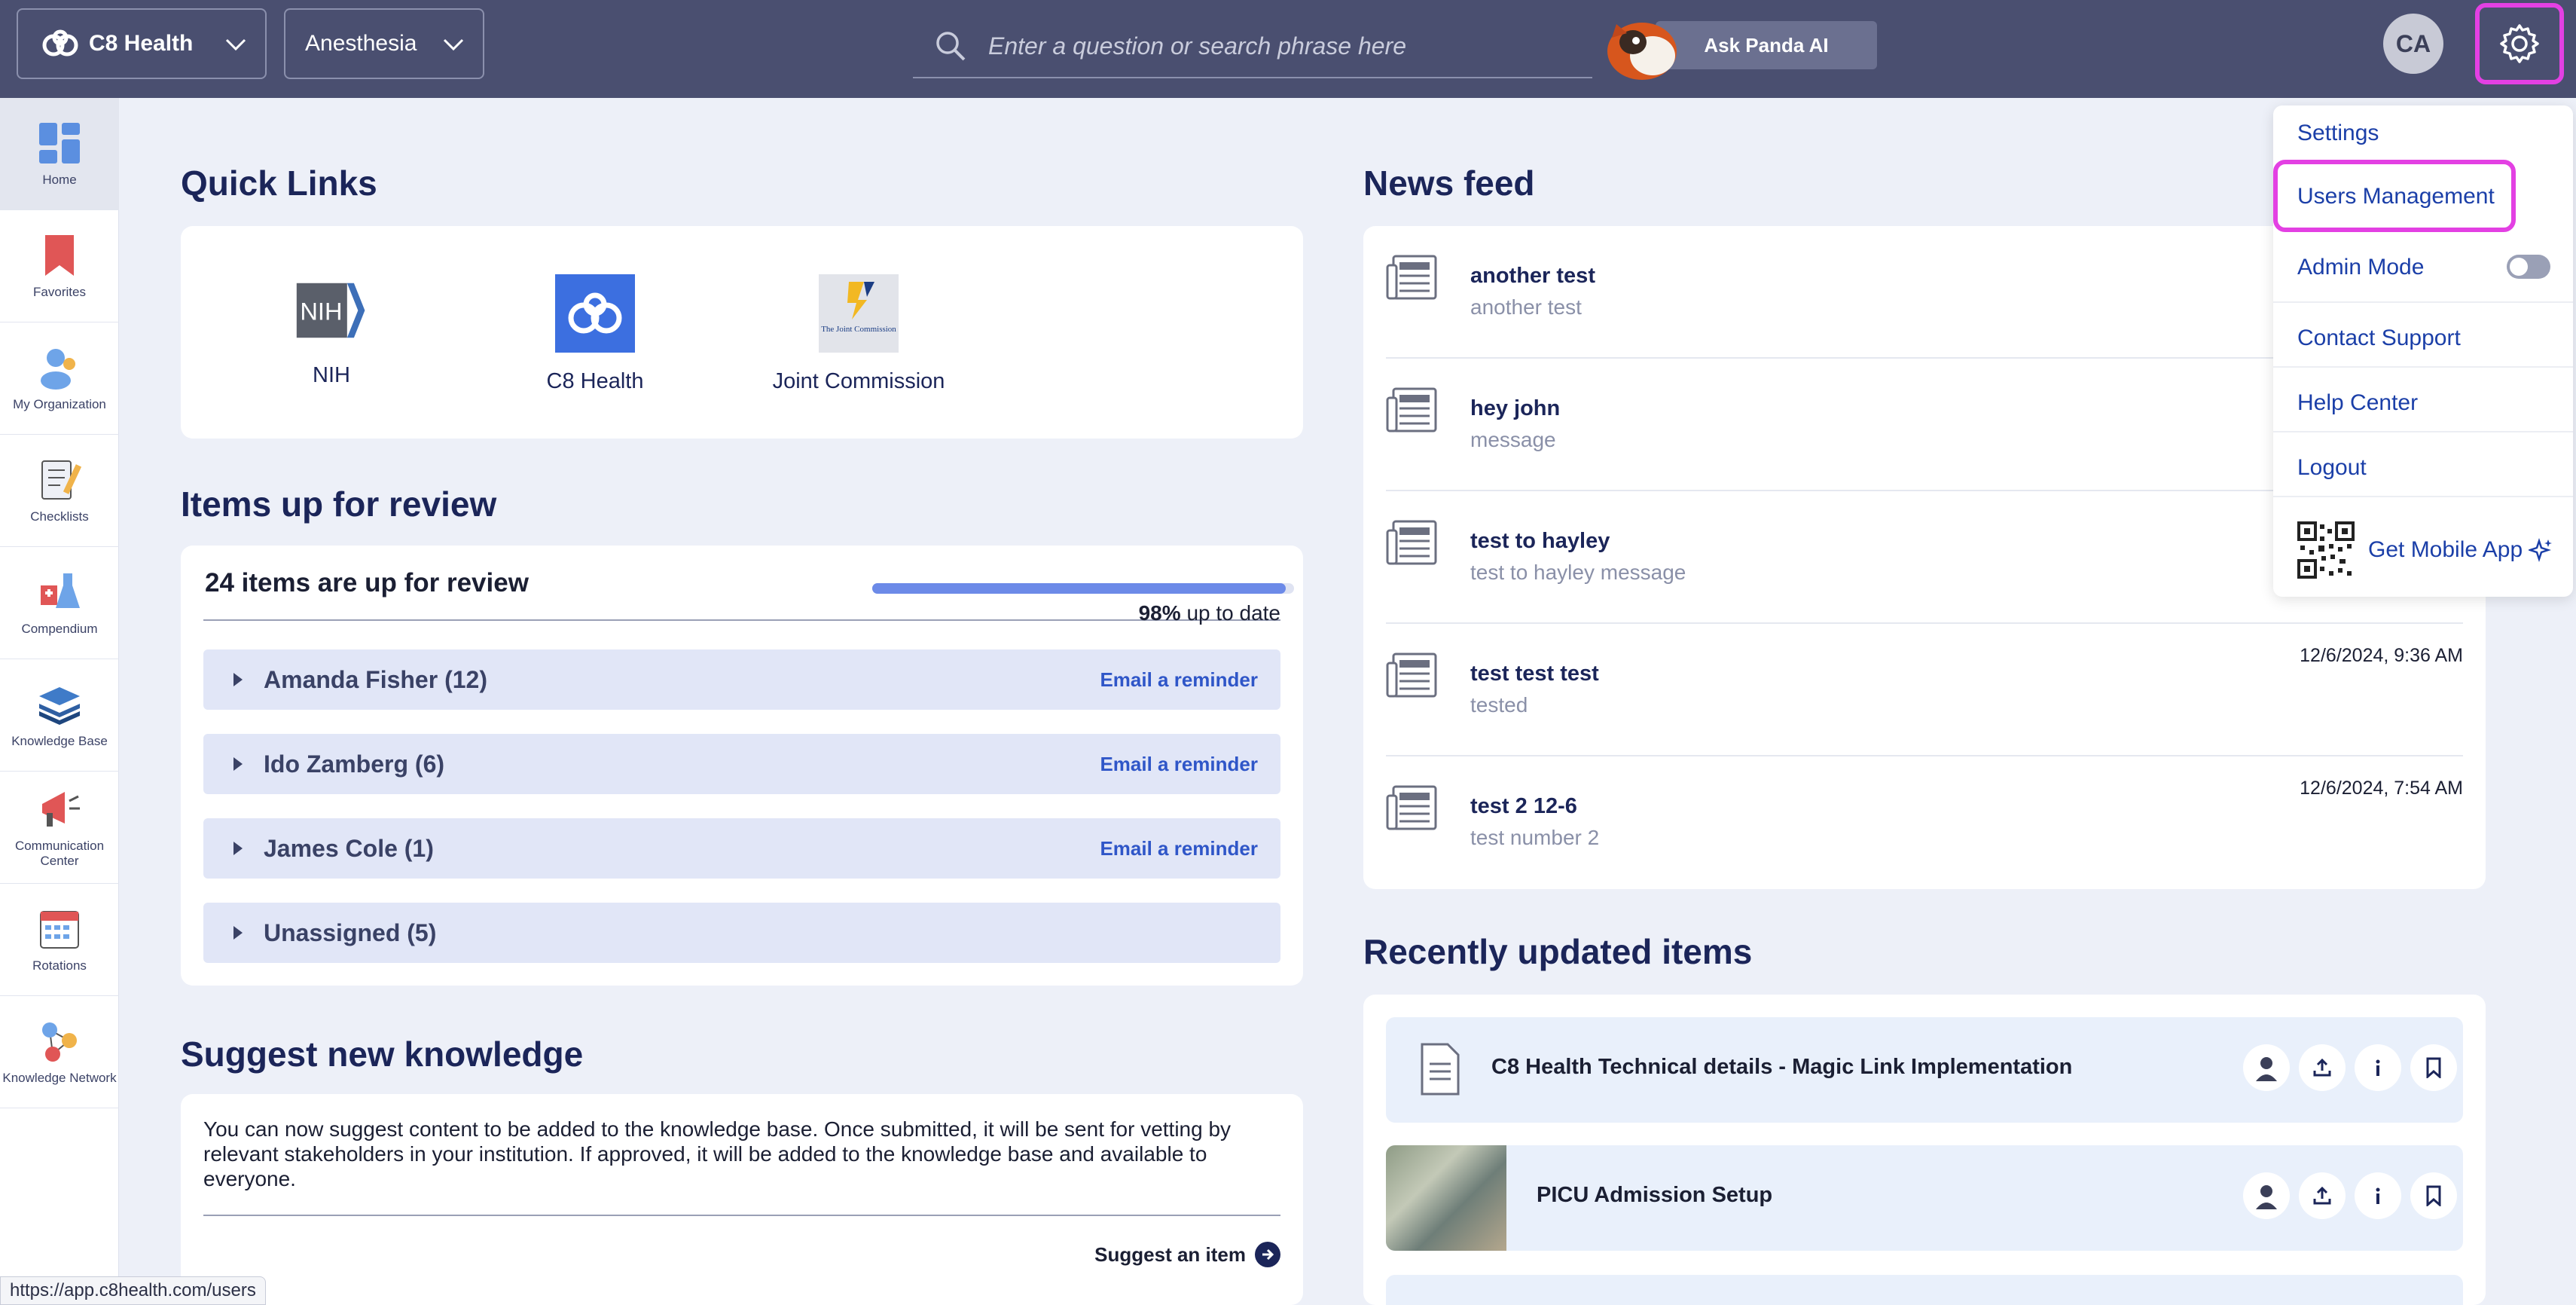  What do you see at coordinates (1079, 588) in the screenshot?
I see `review-progress-fill` at bounding box center [1079, 588].